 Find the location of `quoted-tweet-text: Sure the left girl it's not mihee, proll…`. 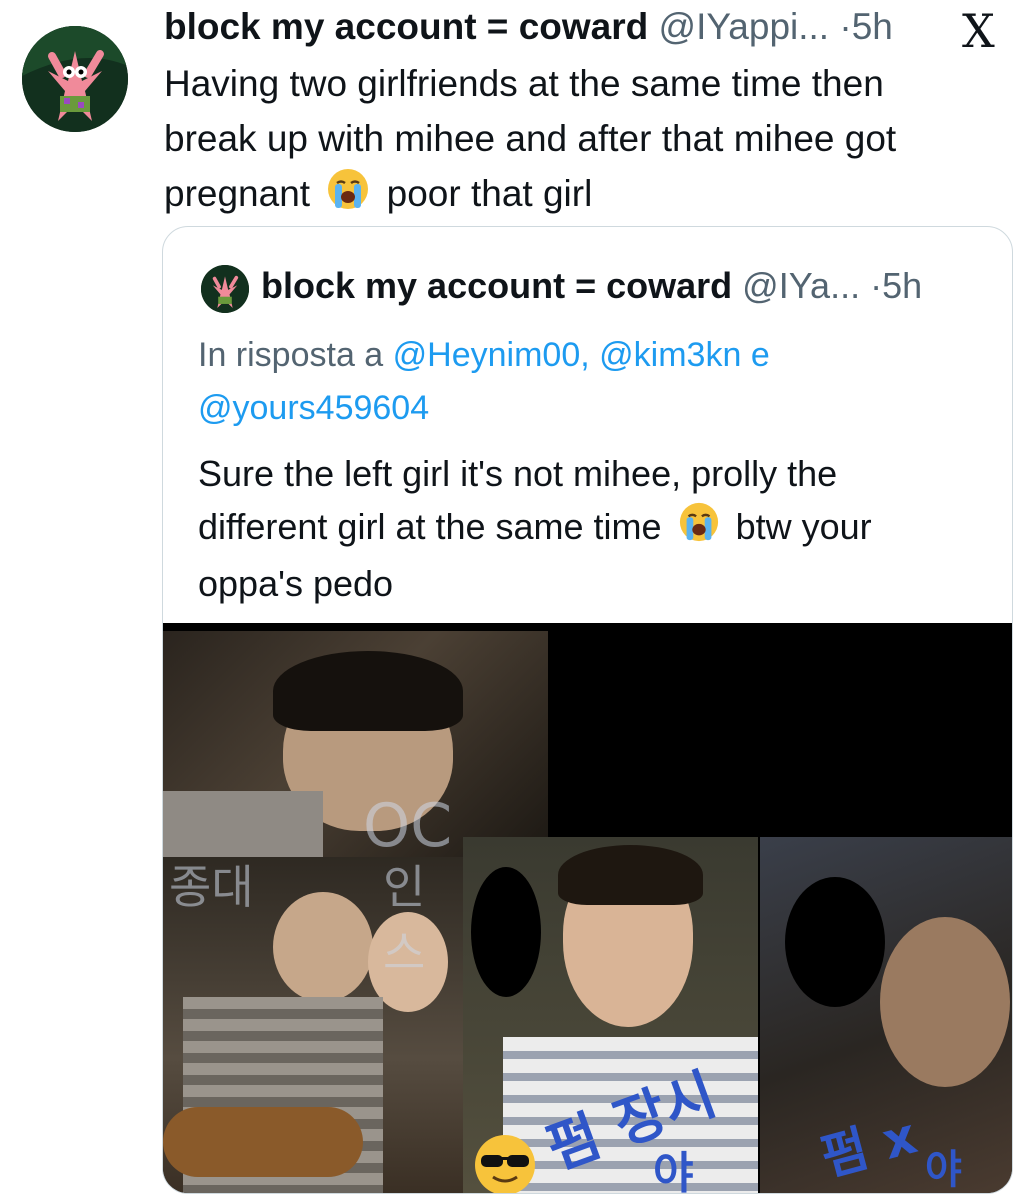

quoted-tweet-text: Sure the left girl it's not mihee, proll… is located at coordinates (593, 528).